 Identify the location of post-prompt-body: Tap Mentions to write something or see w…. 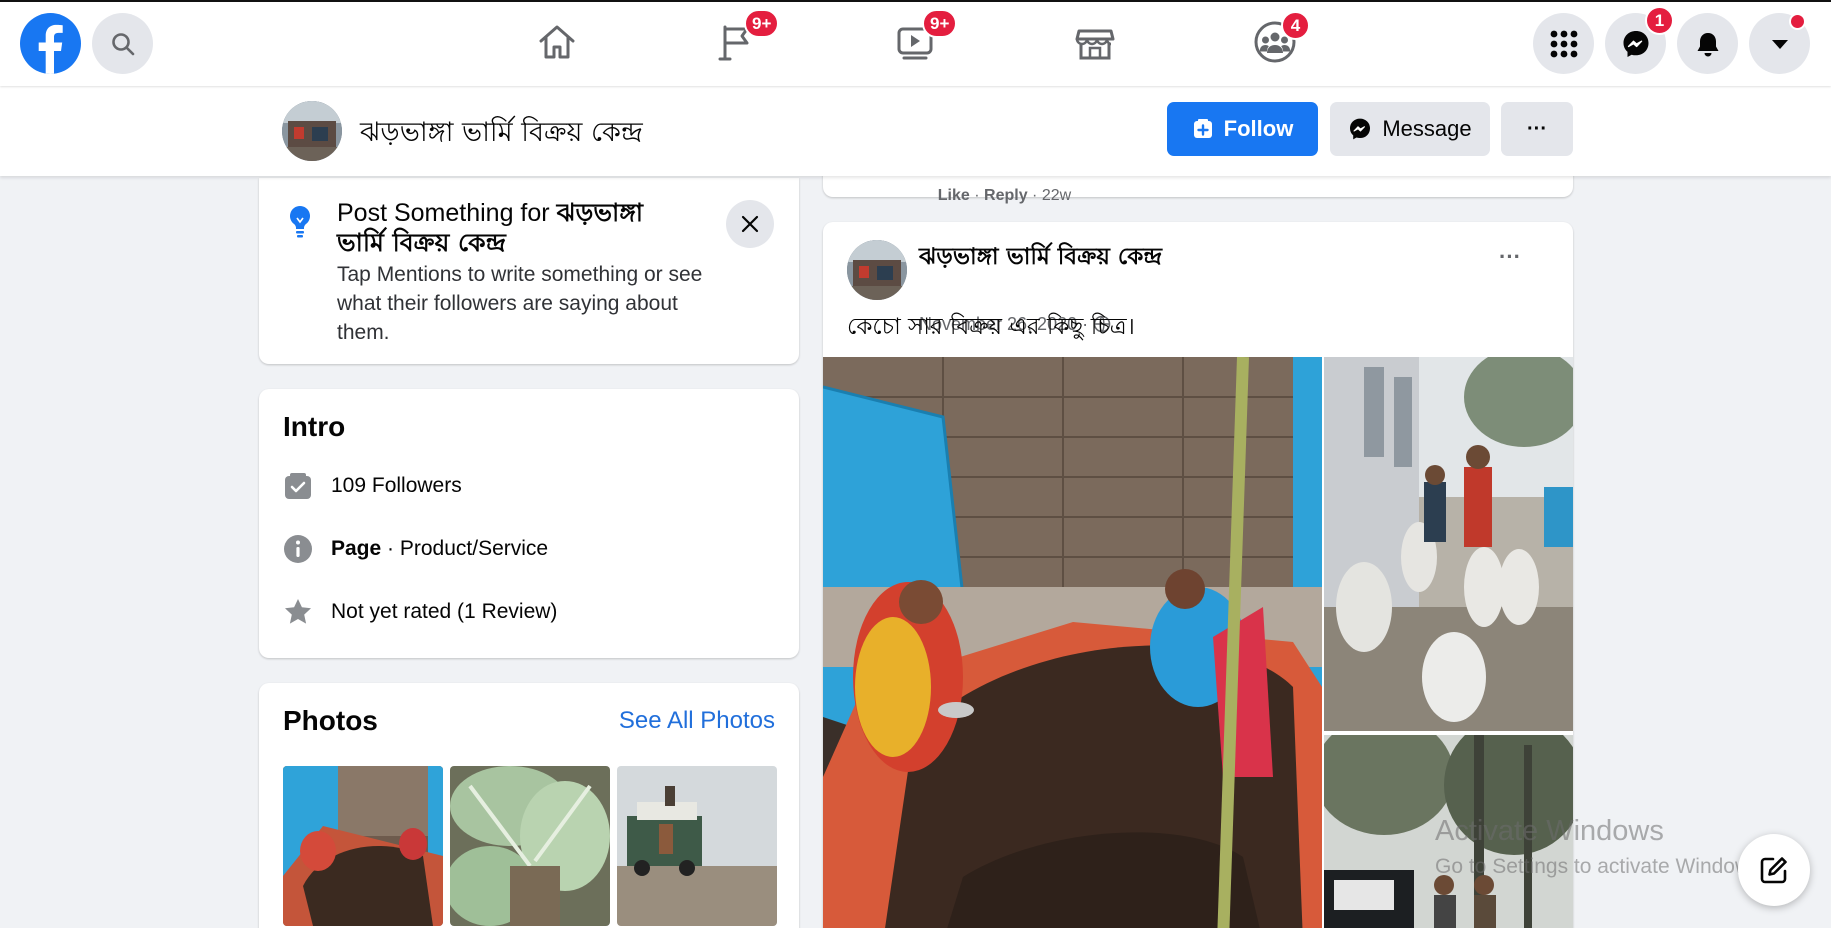
(520, 303).